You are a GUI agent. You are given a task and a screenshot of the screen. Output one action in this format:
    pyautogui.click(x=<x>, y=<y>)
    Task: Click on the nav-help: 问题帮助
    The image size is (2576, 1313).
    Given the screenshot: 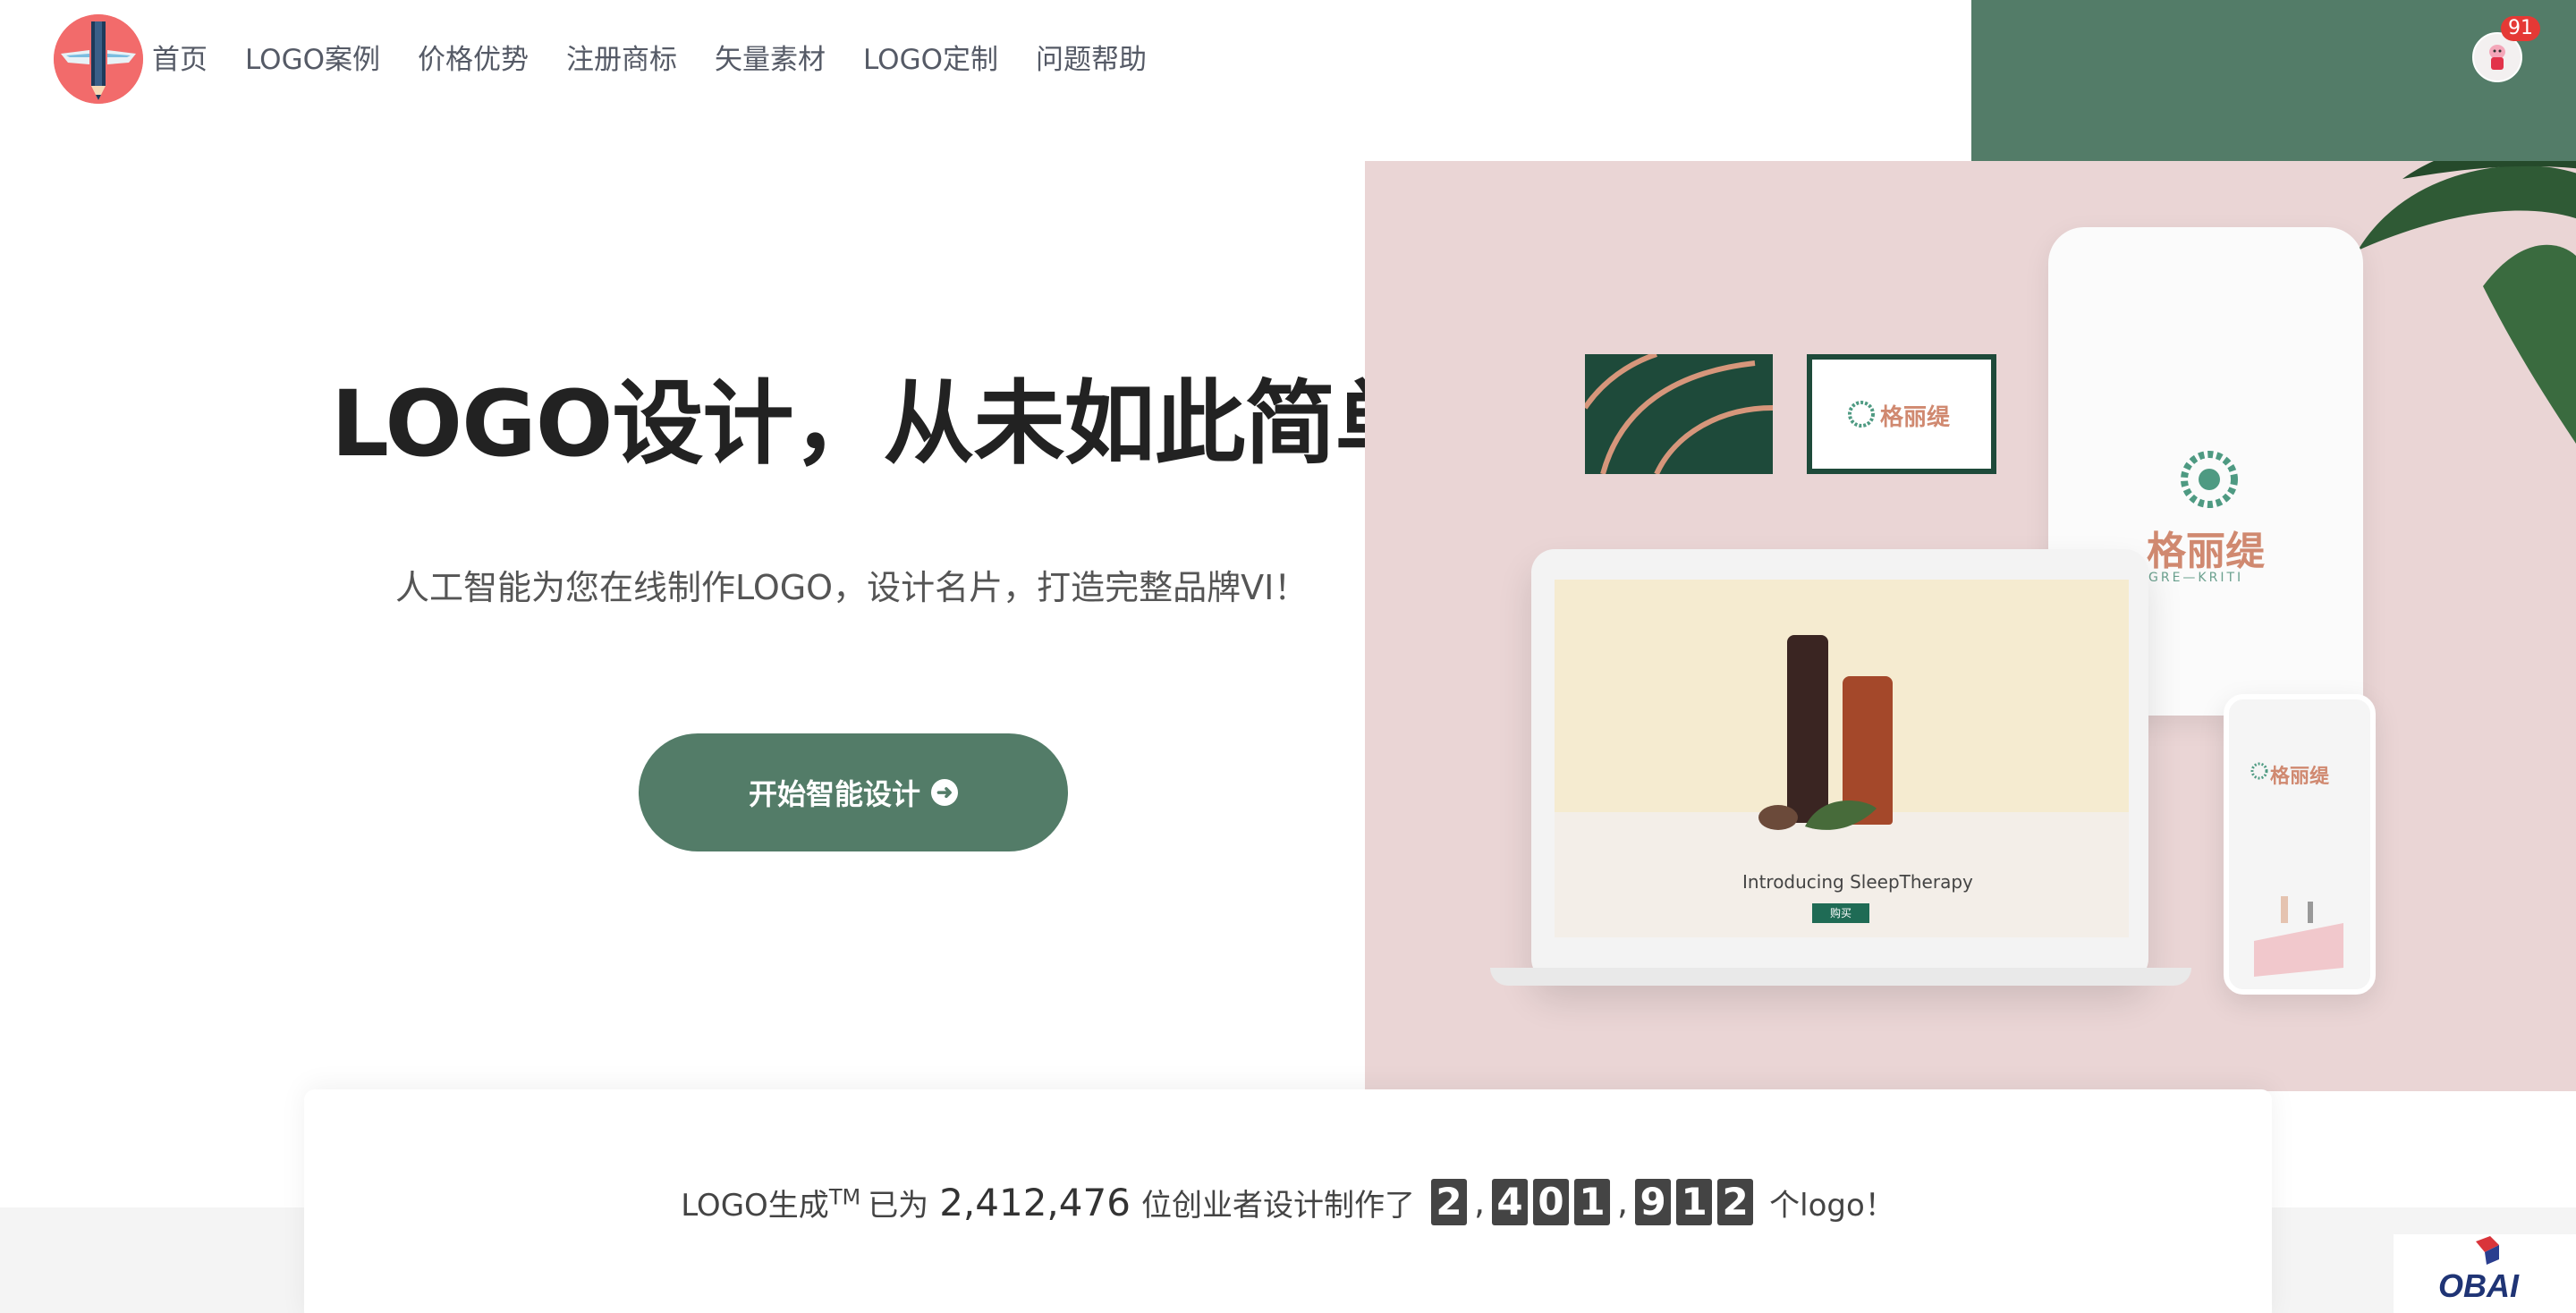 What is the action you would take?
    pyautogui.click(x=1091, y=60)
    